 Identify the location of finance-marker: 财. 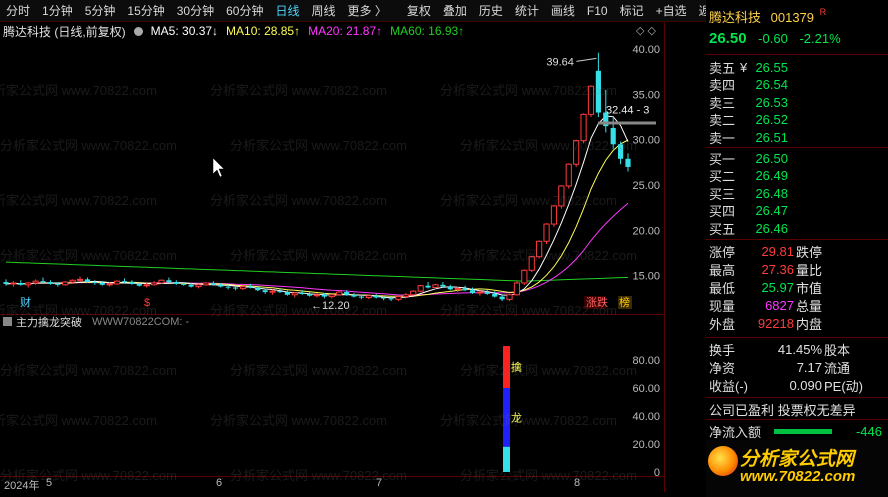
(25, 302).